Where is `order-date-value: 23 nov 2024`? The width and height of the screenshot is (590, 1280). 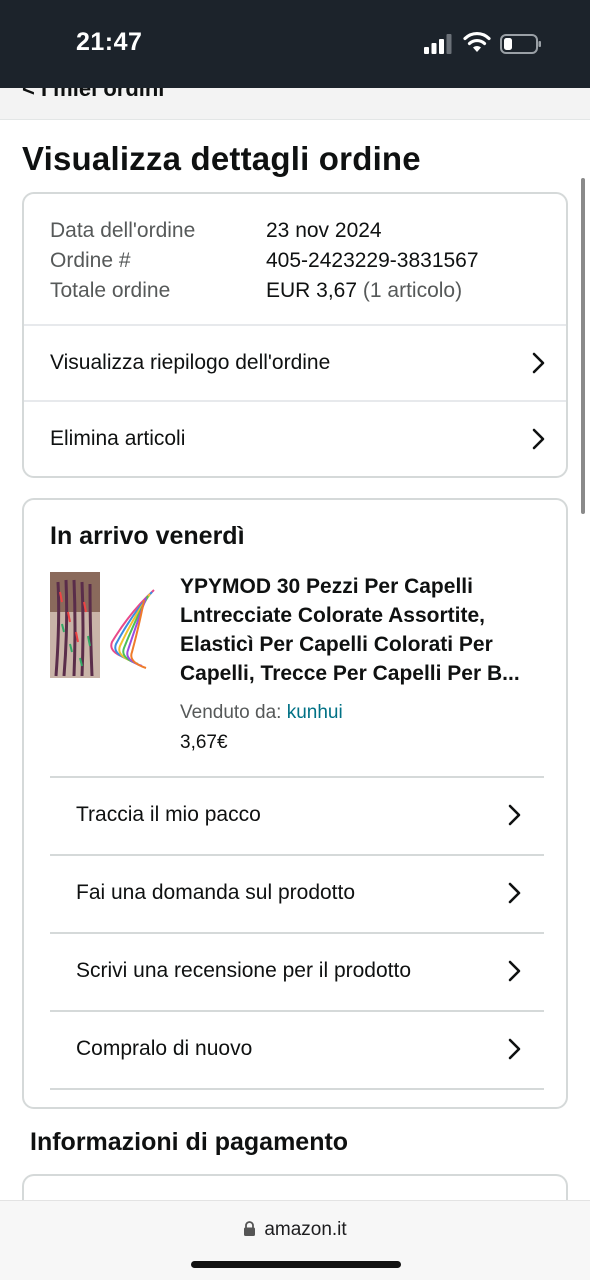 order-date-value: 23 nov 2024 is located at coordinates (324, 230).